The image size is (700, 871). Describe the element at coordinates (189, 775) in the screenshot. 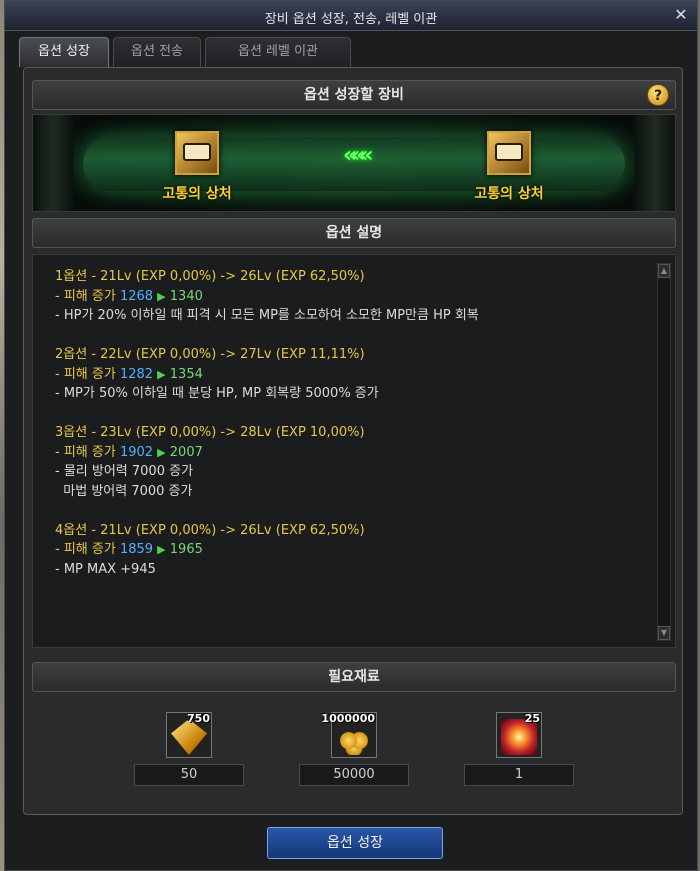

I see `material-quantity: 50` at that location.